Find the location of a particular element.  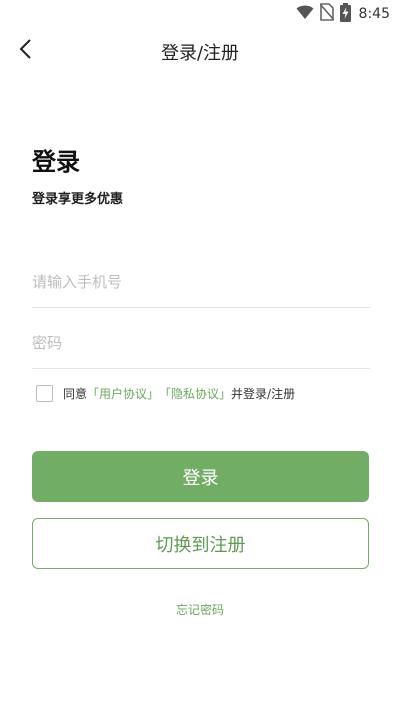

forgot-password-link: 忘记密码 is located at coordinates (200, 610).